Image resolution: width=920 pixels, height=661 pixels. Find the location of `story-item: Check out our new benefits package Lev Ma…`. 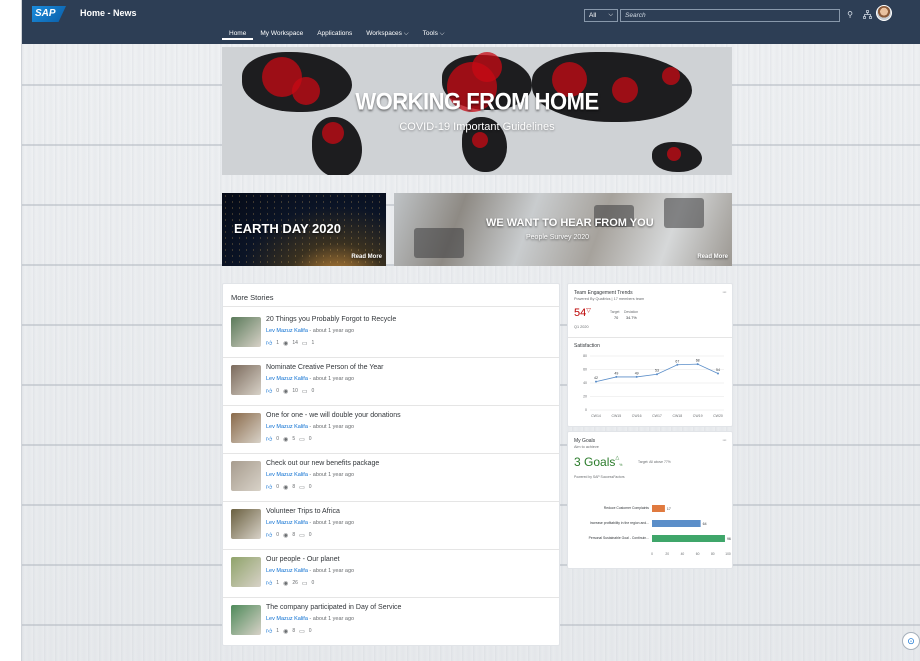

story-item: Check out our new benefits package Lev Ma… is located at coordinates (392, 477).